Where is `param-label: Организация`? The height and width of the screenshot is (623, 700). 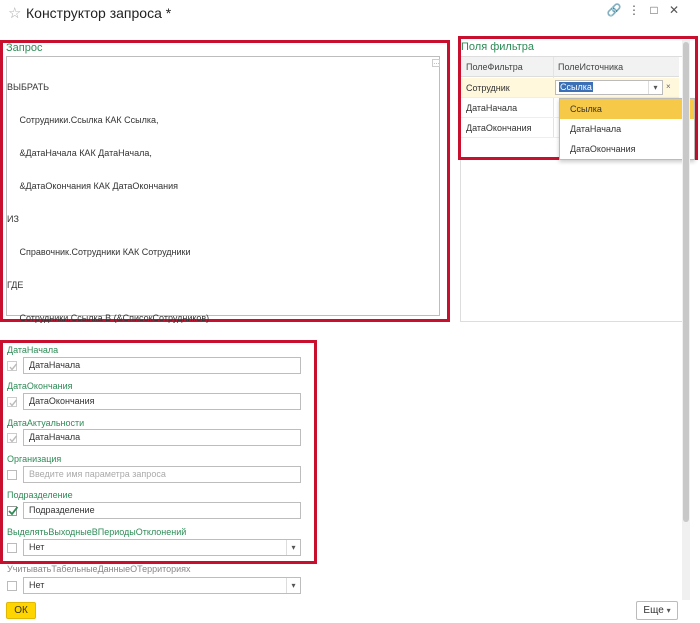 param-label: Организация is located at coordinates (34, 459).